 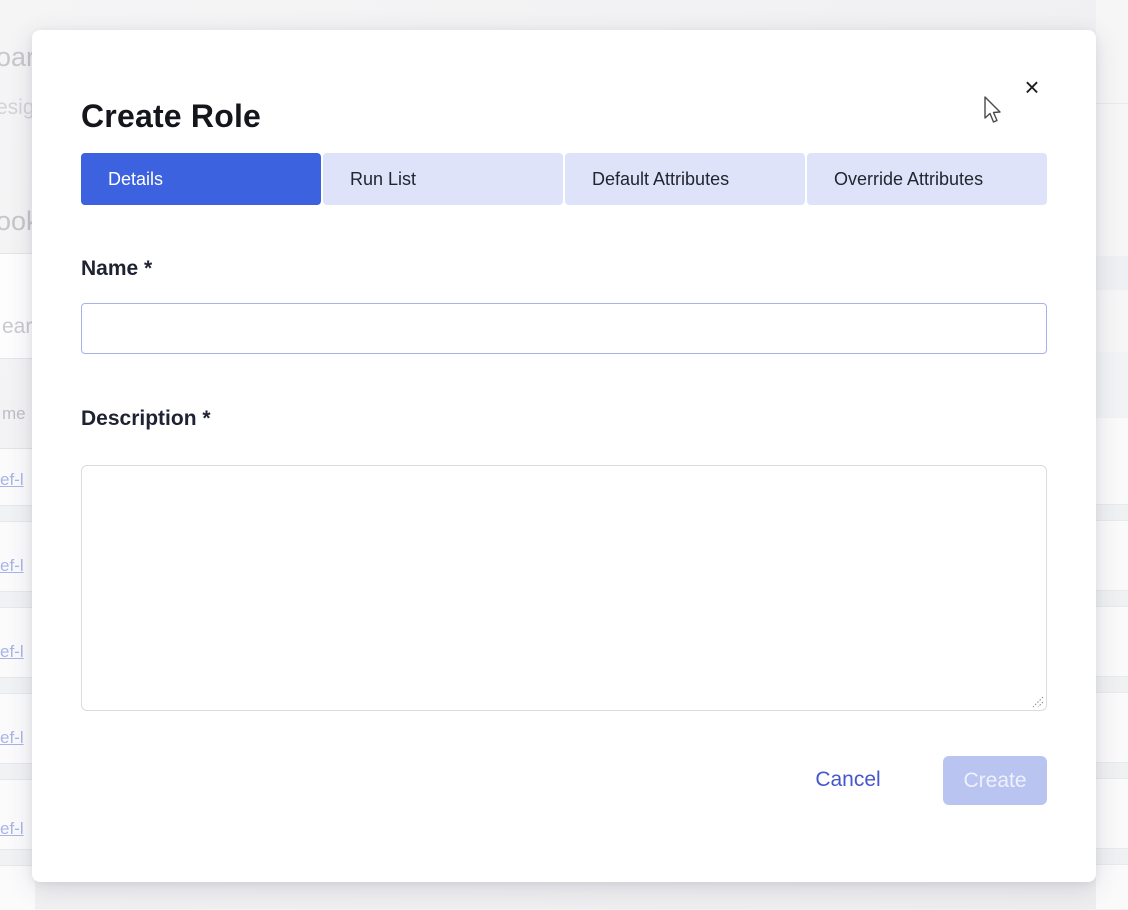 What do you see at coordinates (14, 413) in the screenshot?
I see `bg-column-header-fragment: me` at bounding box center [14, 413].